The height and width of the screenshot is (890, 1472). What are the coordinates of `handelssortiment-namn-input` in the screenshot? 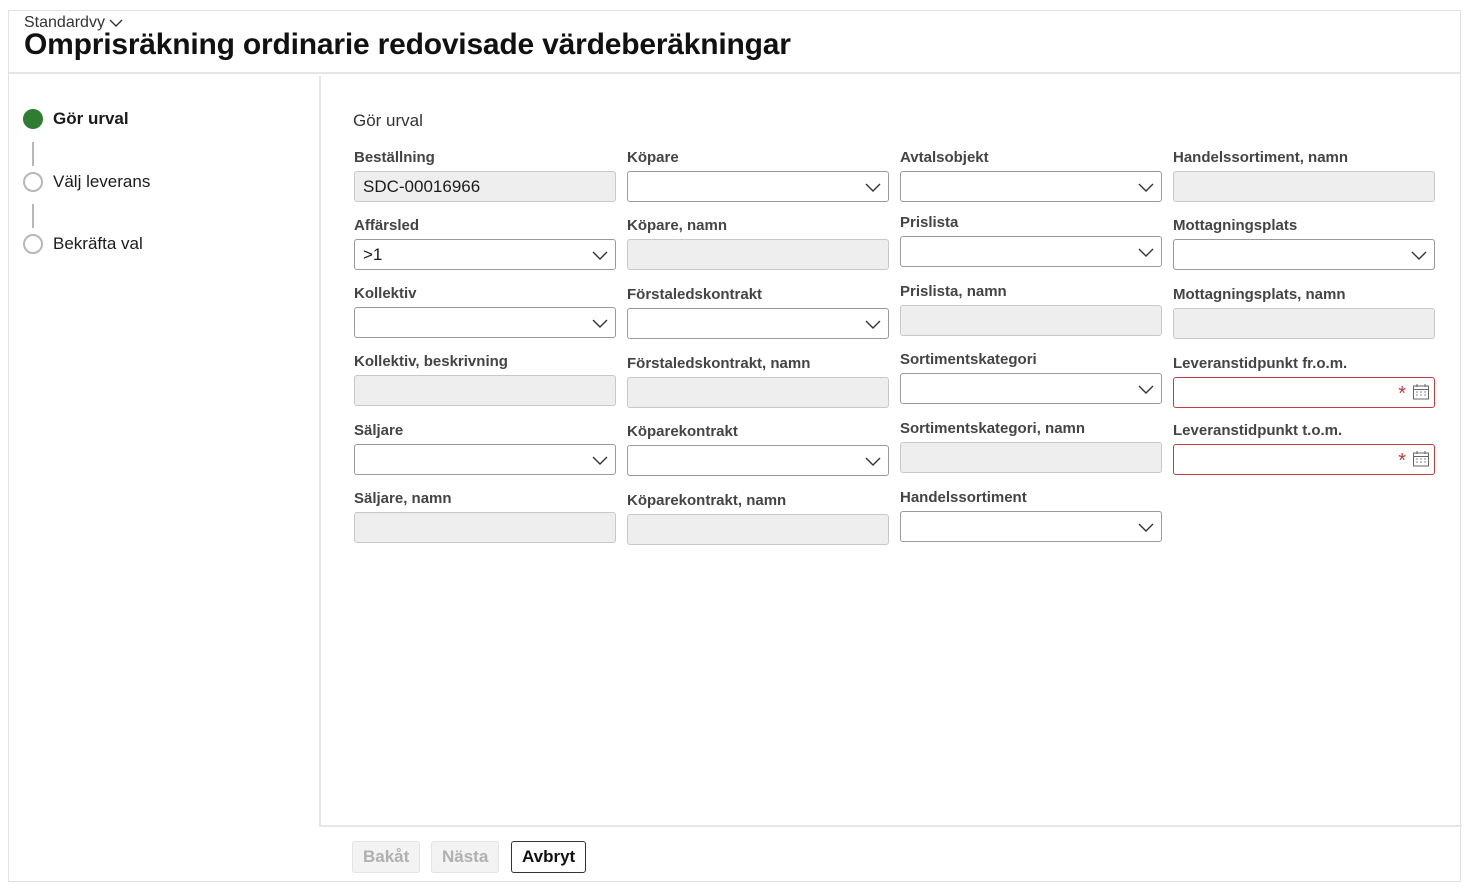 It's located at (1304, 186).